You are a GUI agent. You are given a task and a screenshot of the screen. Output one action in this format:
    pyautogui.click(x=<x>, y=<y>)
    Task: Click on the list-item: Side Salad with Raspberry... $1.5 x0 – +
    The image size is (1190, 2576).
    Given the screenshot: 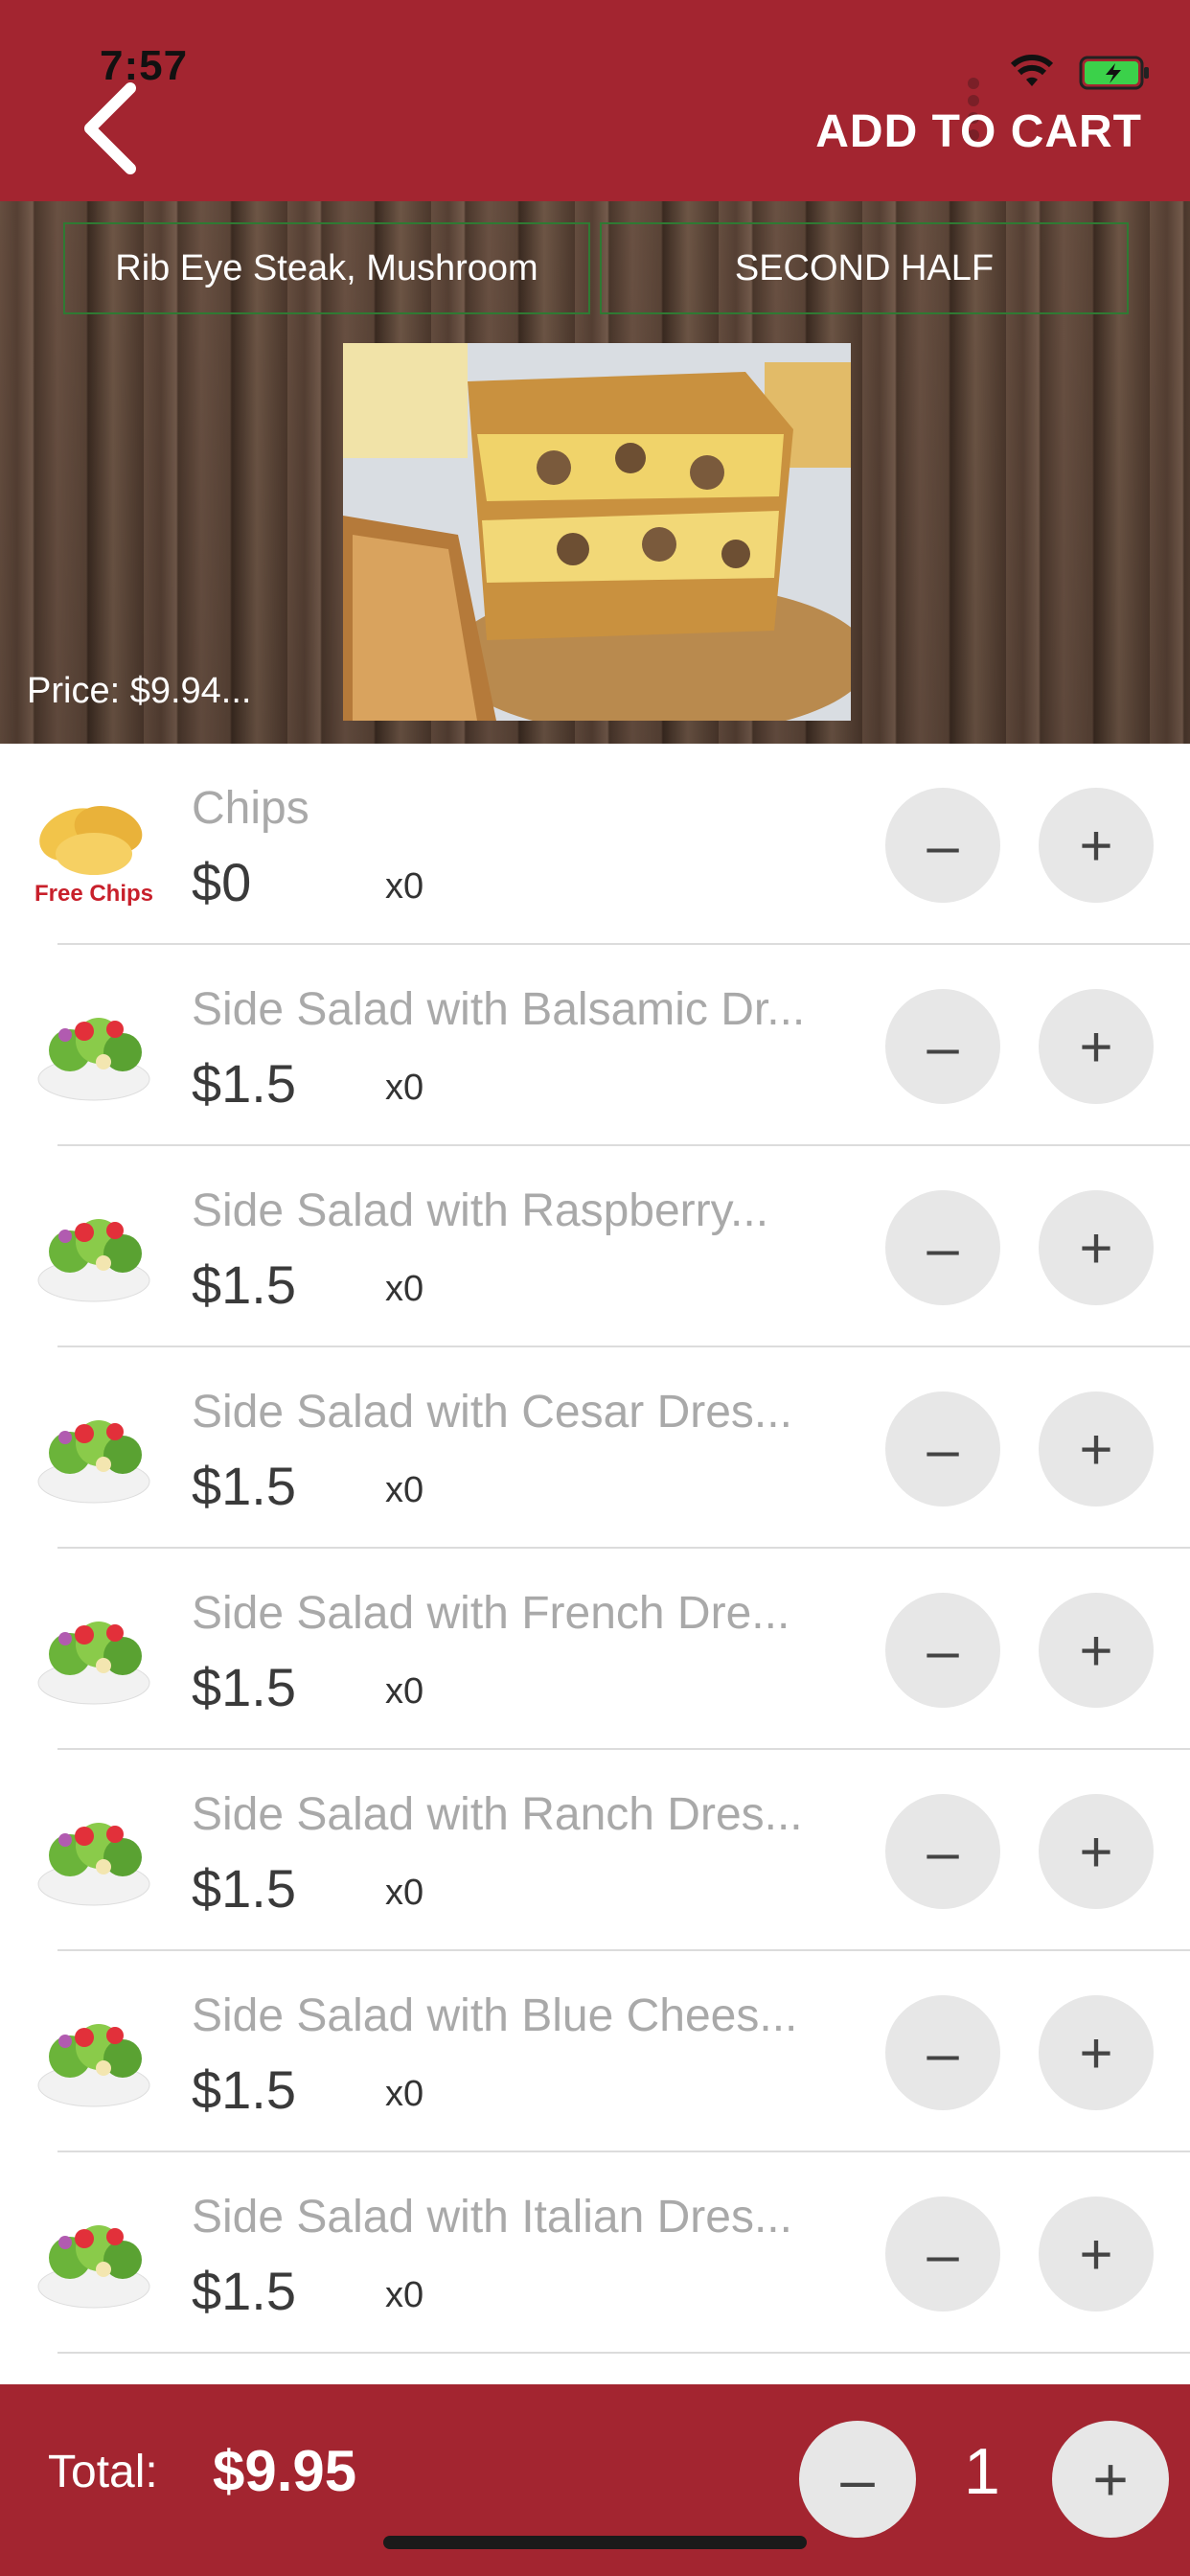 What is the action you would take?
    pyautogui.click(x=595, y=1246)
    